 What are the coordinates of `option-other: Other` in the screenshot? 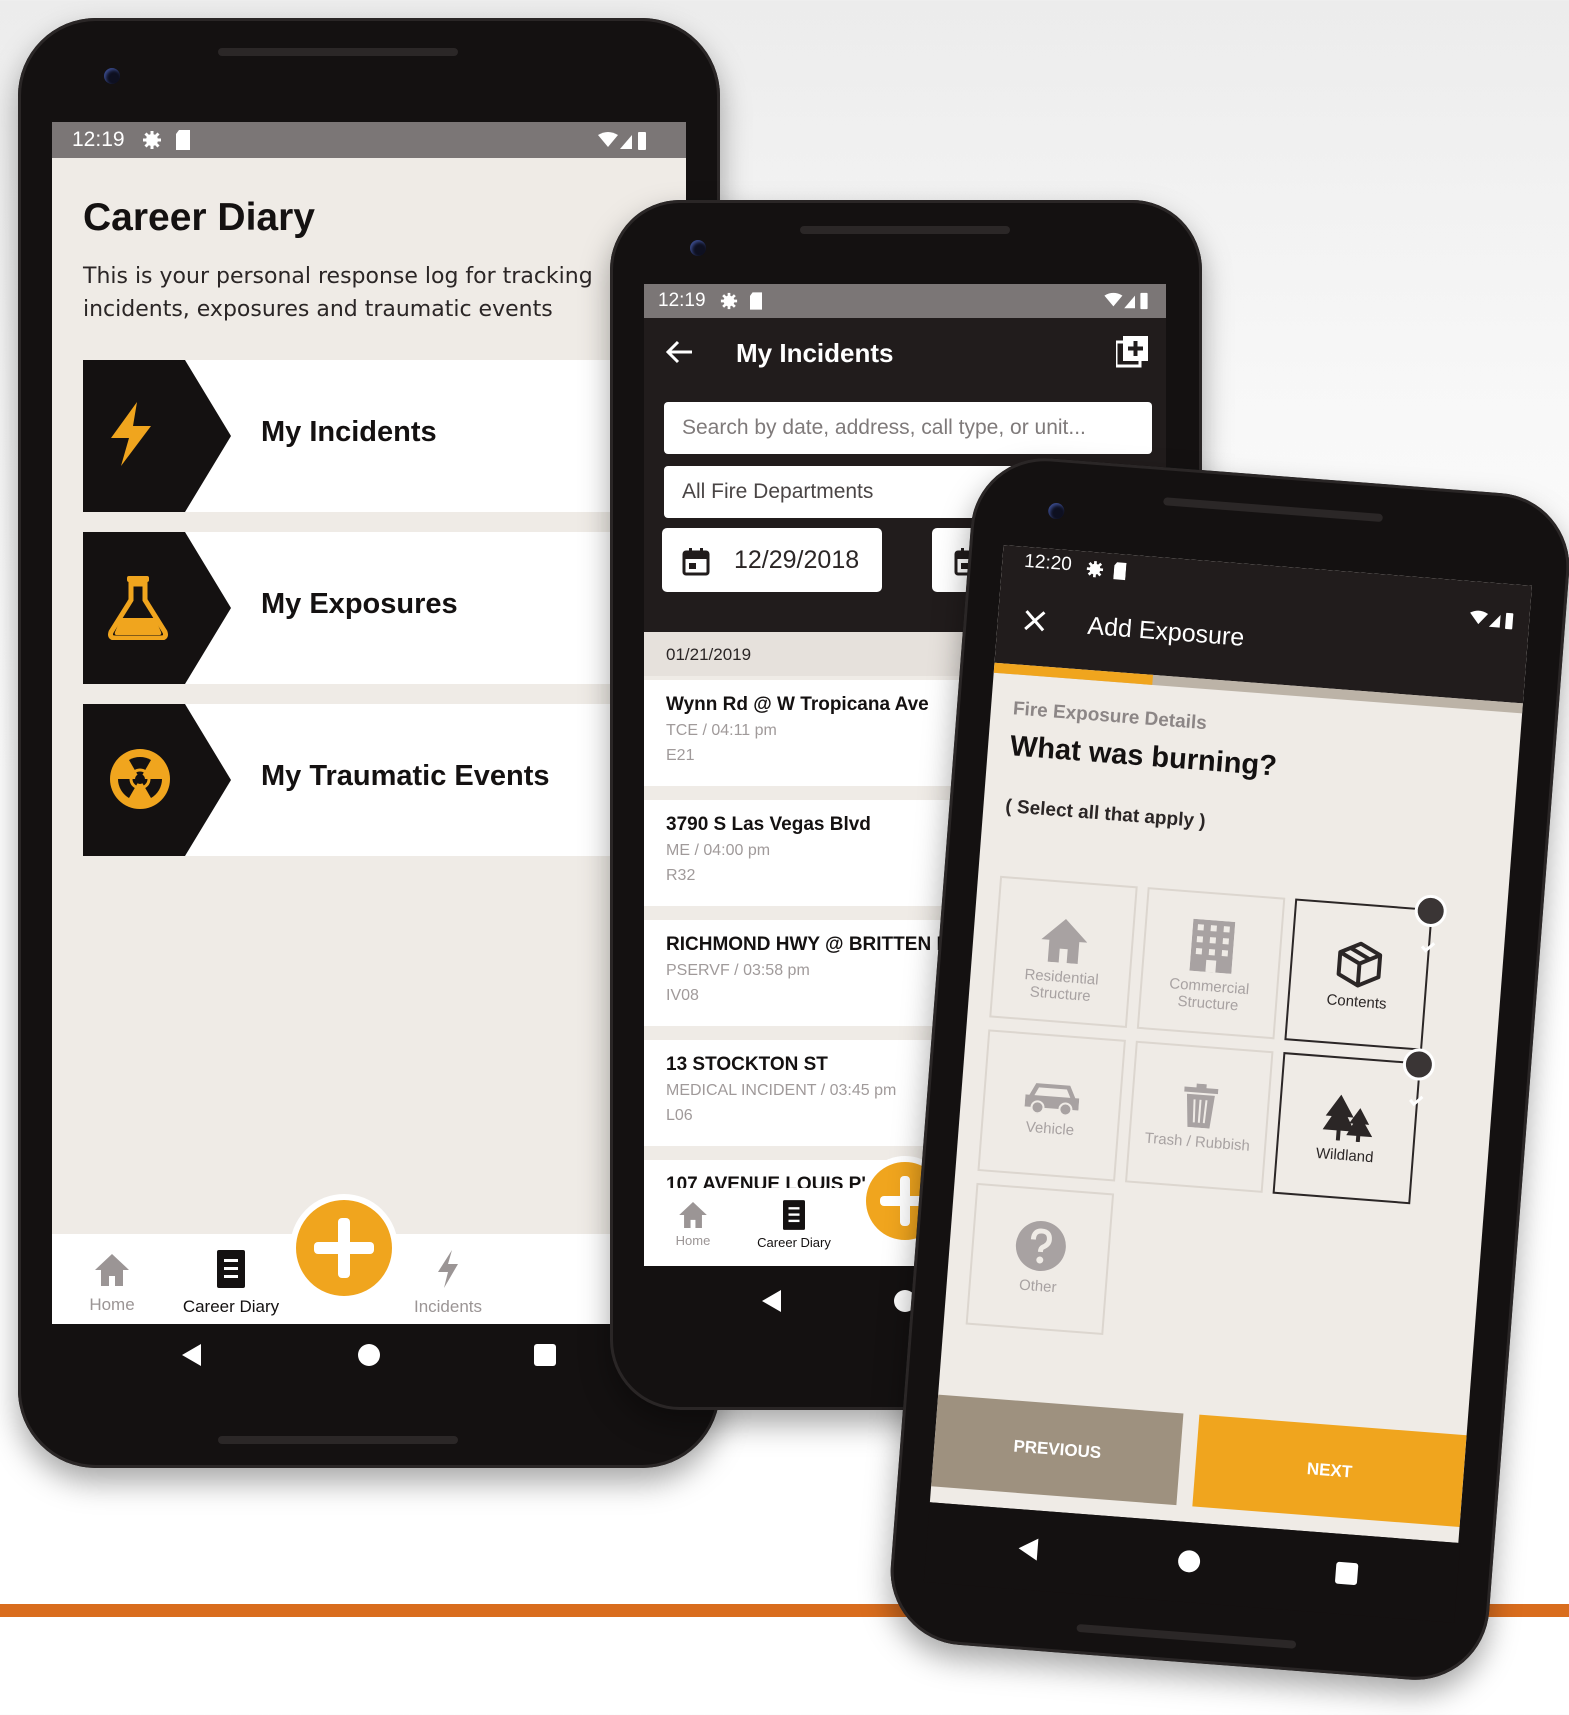 It's located at (1040, 1259).